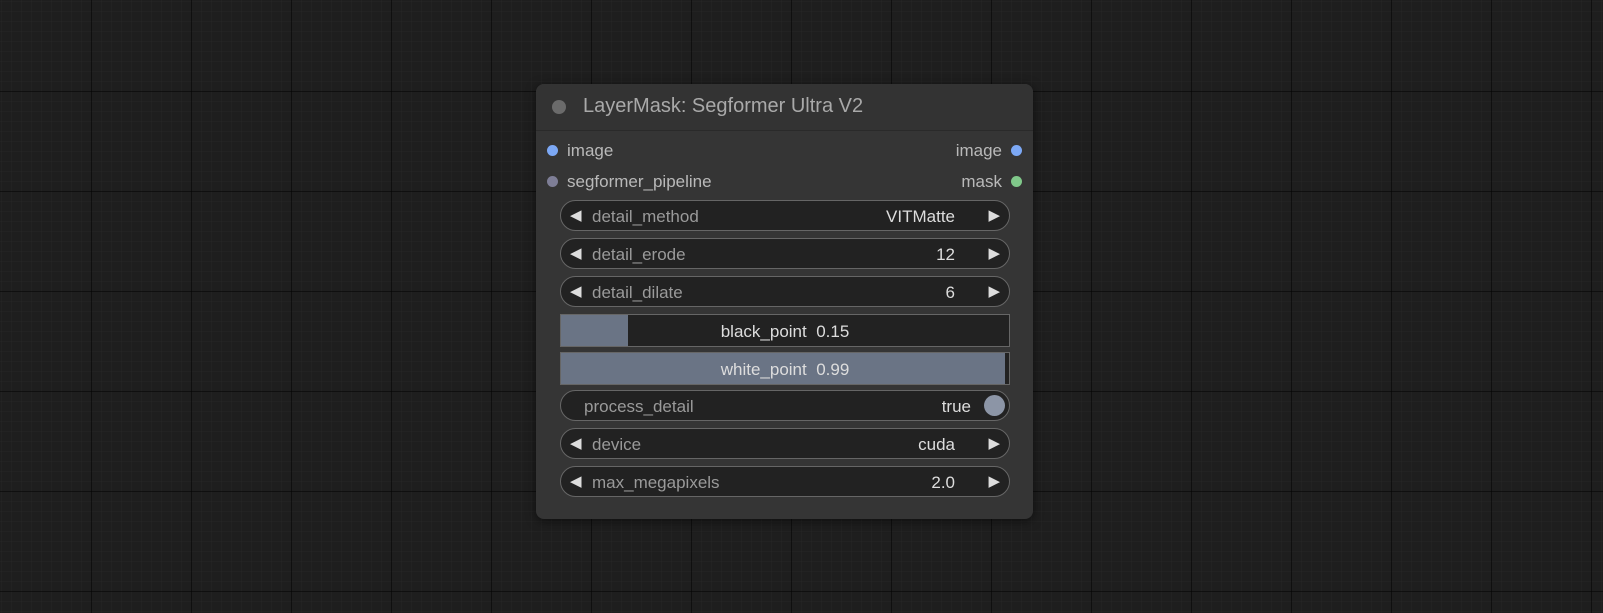 Image resolution: width=1603 pixels, height=613 pixels. I want to click on detail-dilate-number: ◀ detail_dilate 6 ▶, so click(785, 291).